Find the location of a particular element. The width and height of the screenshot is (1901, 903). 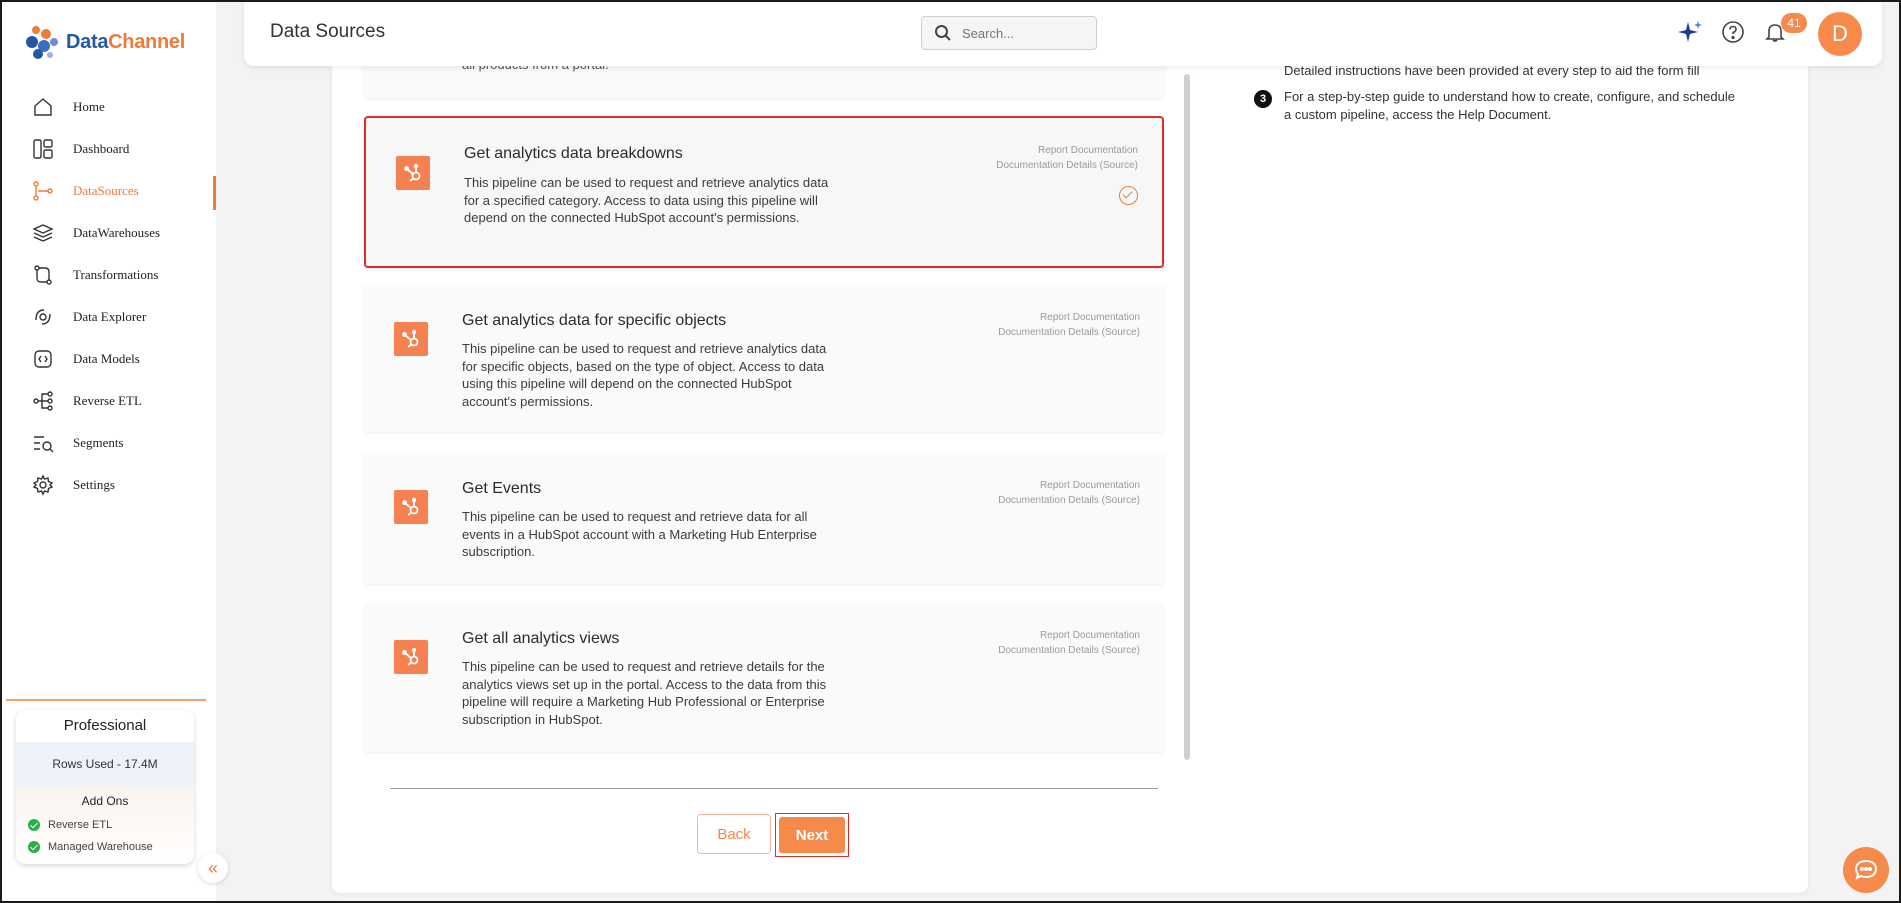

search-input is located at coordinates (1022, 33).